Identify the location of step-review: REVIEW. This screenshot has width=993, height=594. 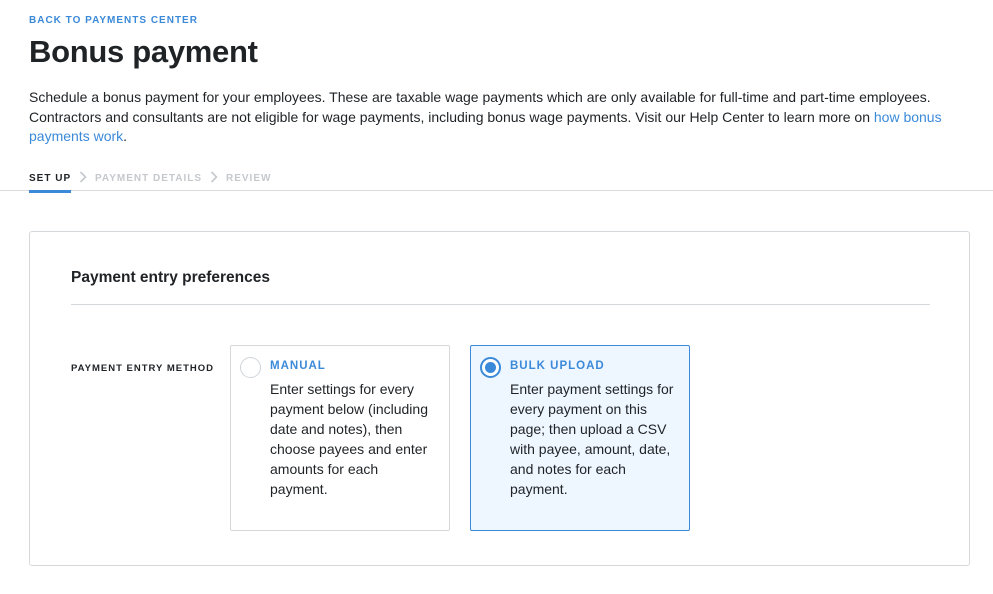
(248, 178).